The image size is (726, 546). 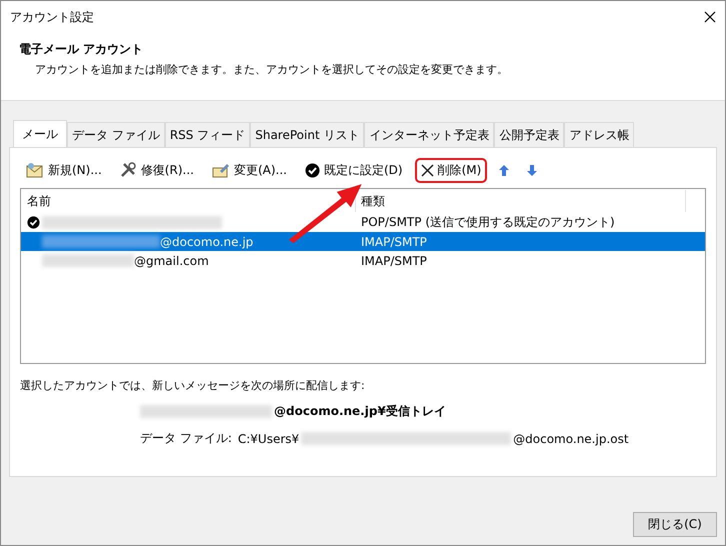 I want to click on tools-icon, so click(x=128, y=170).